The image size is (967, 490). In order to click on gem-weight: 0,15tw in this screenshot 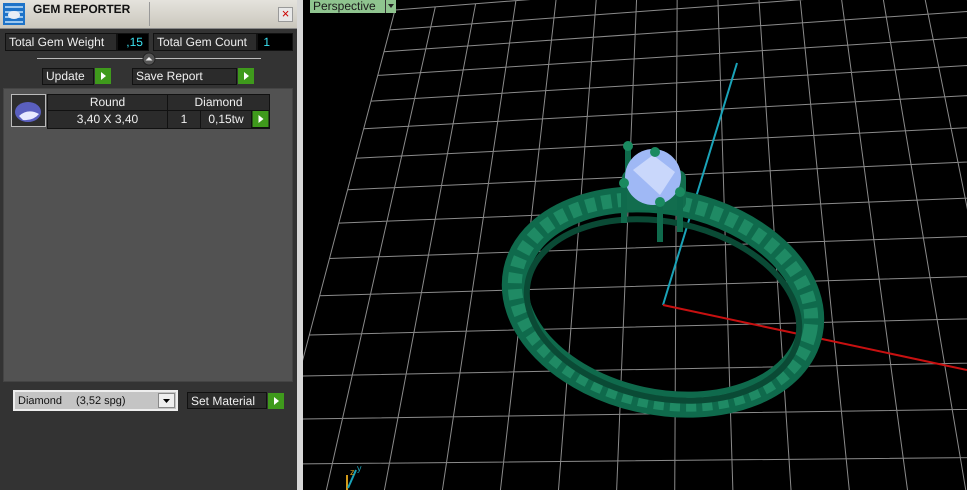, I will do `click(226, 119)`.